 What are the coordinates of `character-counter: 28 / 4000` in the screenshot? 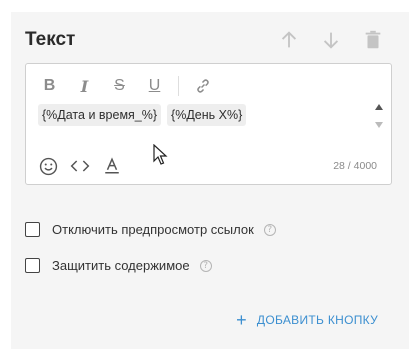 It's located at (355, 166).